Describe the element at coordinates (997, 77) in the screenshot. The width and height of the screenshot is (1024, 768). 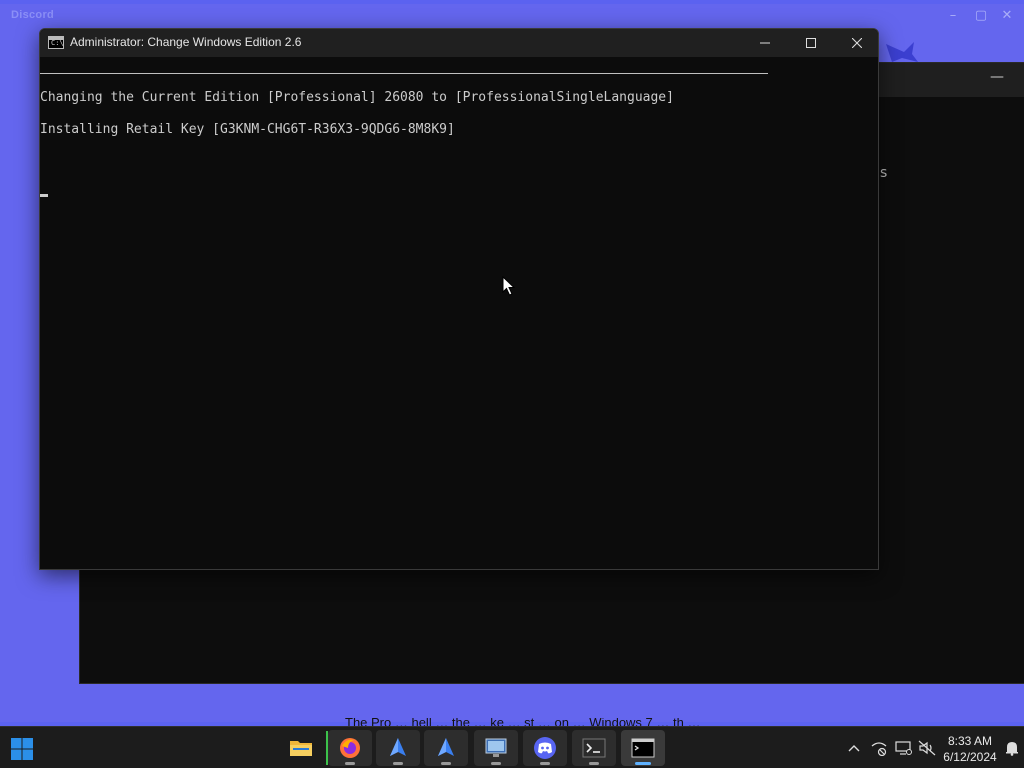
I see `background-window-minimize-icon: —` at that location.